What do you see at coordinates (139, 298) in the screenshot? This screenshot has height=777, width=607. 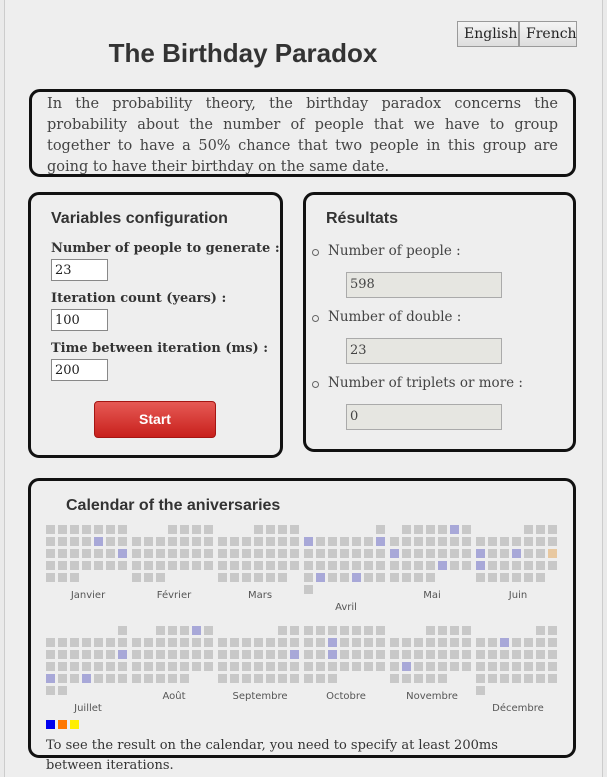 I see `iterations-label: Iteration count (years) :` at bounding box center [139, 298].